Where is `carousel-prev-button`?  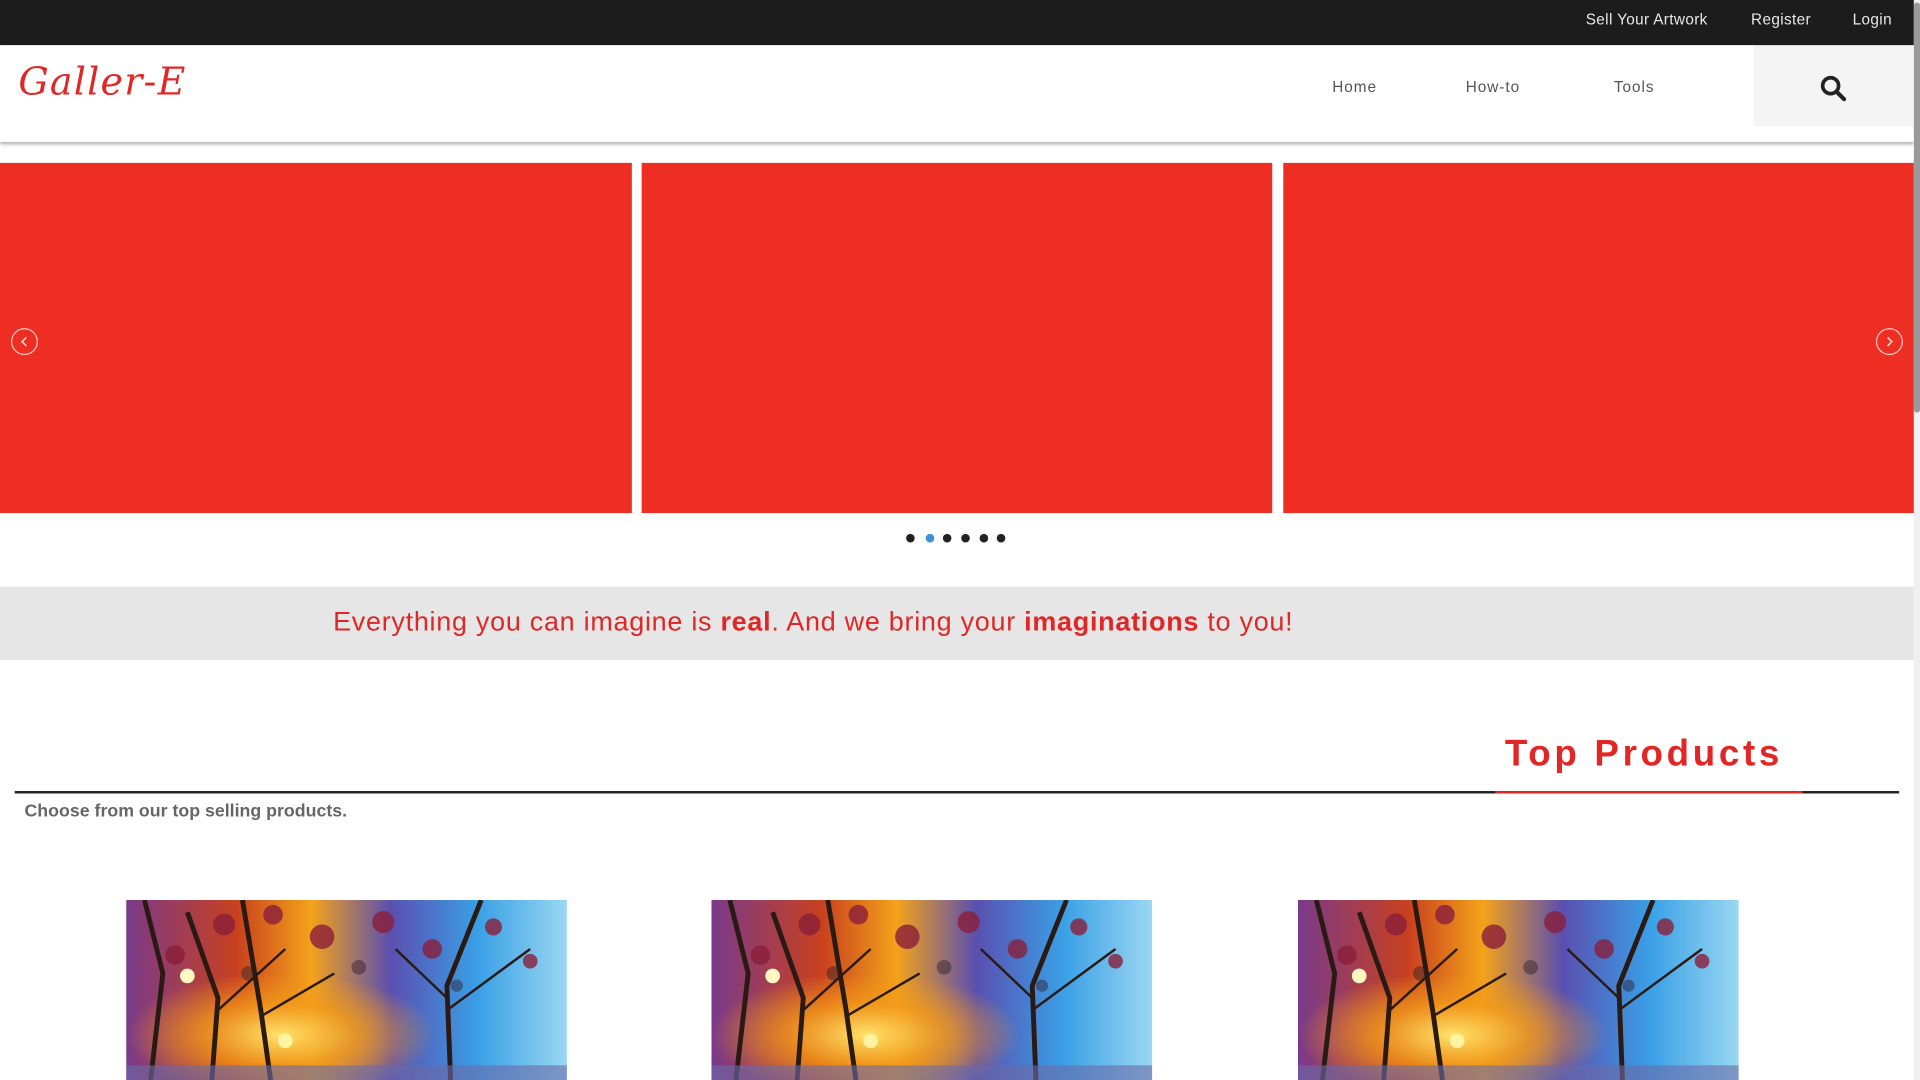 carousel-prev-button is located at coordinates (24, 342).